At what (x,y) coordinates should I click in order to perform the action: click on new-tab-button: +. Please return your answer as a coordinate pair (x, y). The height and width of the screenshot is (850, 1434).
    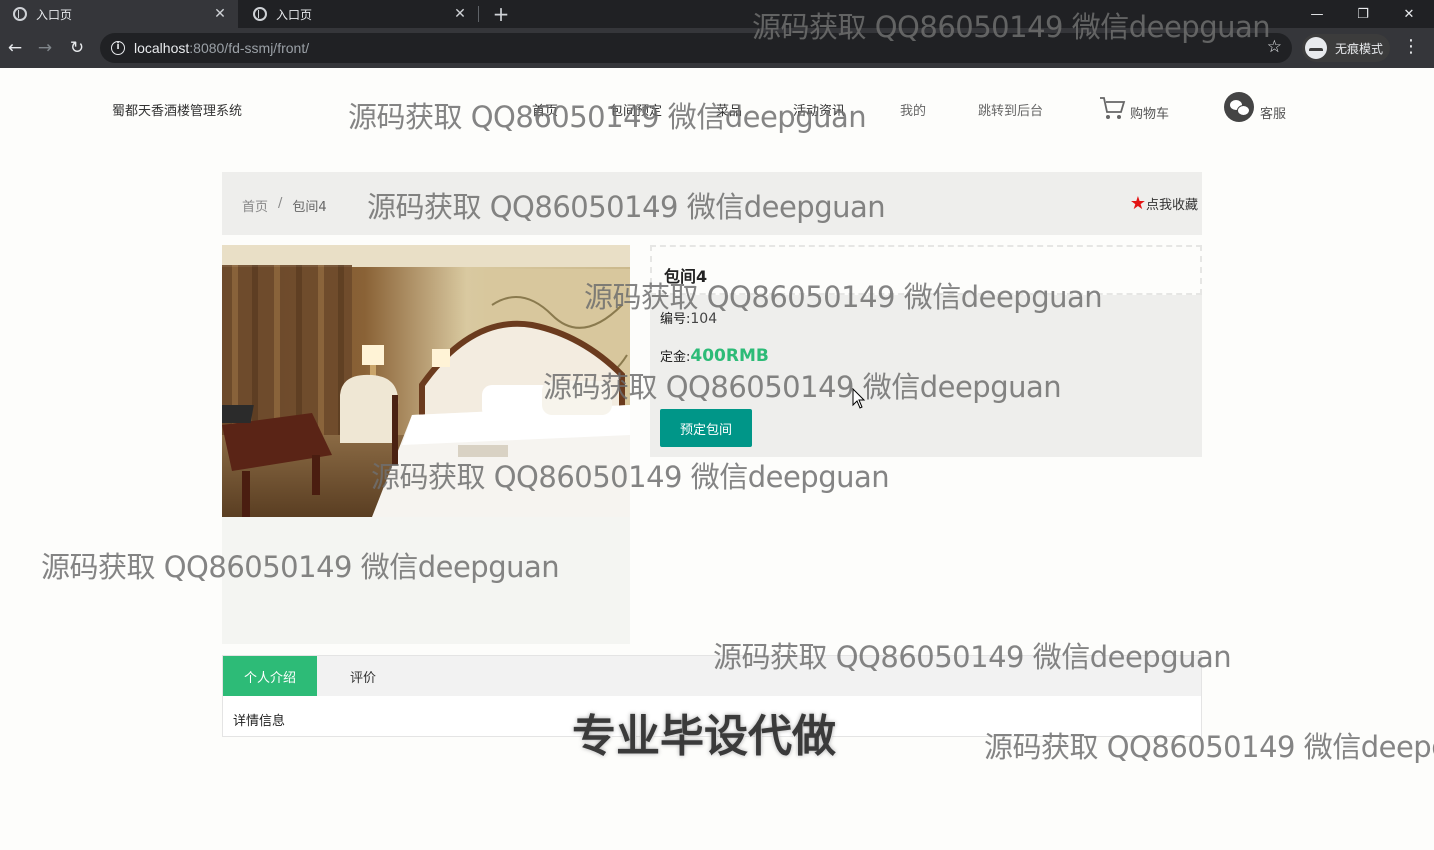
    Looking at the image, I should click on (501, 14).